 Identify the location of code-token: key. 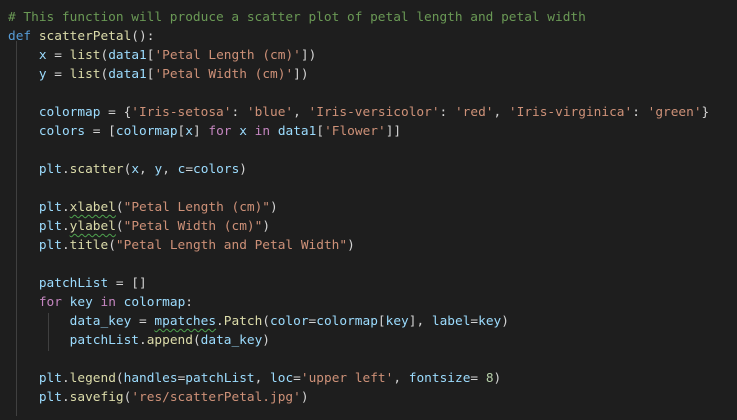
(490, 321).